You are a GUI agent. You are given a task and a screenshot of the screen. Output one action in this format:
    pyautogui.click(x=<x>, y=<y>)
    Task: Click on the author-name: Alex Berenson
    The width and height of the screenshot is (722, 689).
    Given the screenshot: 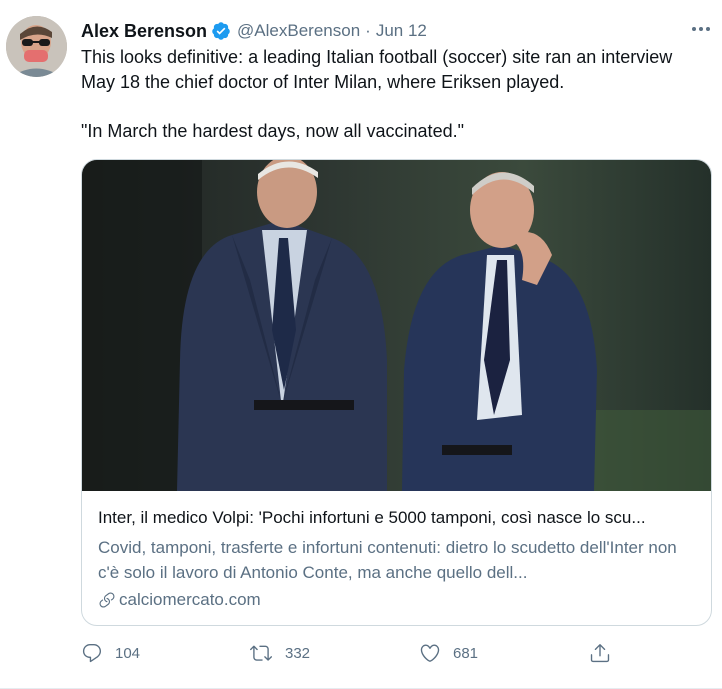 What is the action you would take?
    pyautogui.click(x=144, y=31)
    